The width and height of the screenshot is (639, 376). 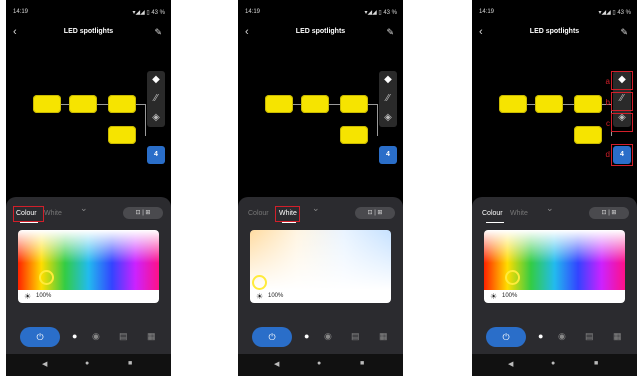 What do you see at coordinates (487, 12) in the screenshot?
I see `status-time: 14:19` at bounding box center [487, 12].